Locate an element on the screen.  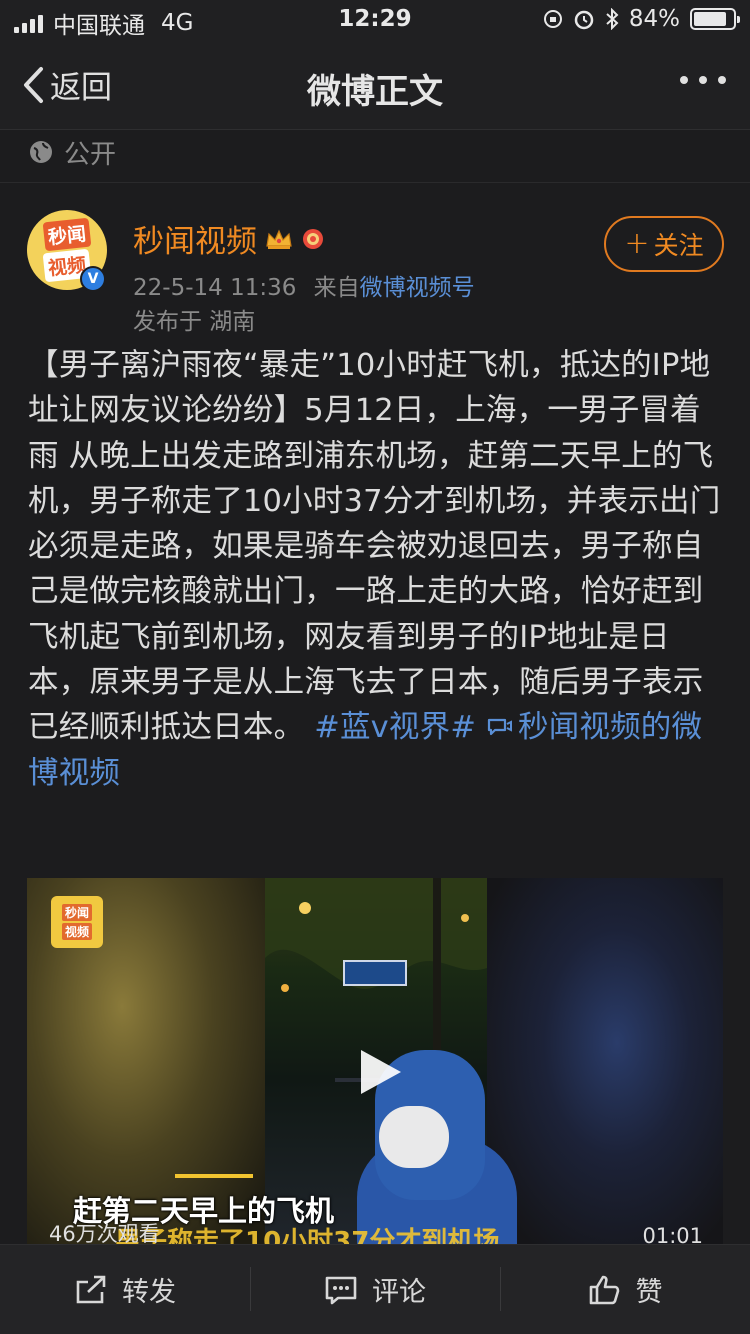
battery-icon is located at coordinates (715, 19).